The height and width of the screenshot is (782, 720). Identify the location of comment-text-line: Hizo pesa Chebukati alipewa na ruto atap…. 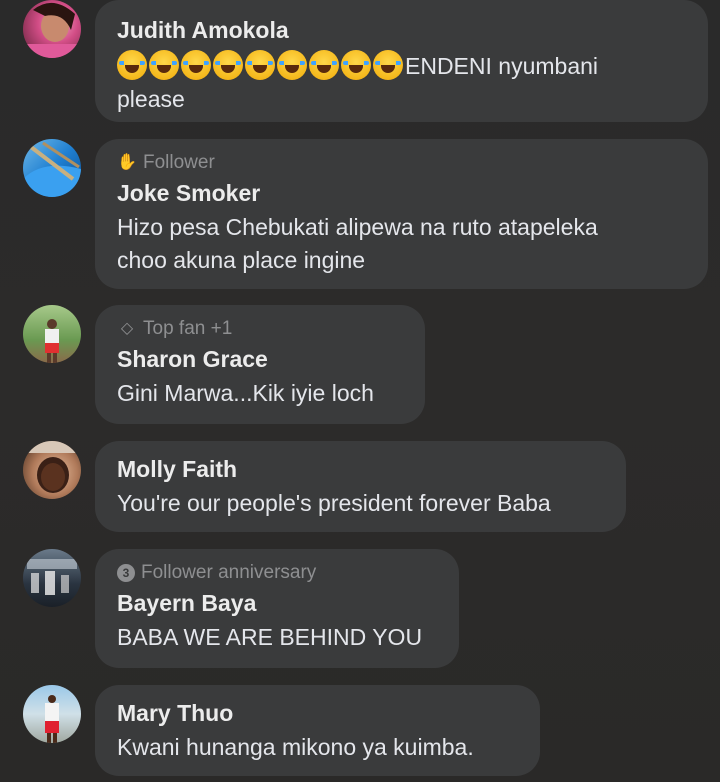
(357, 227).